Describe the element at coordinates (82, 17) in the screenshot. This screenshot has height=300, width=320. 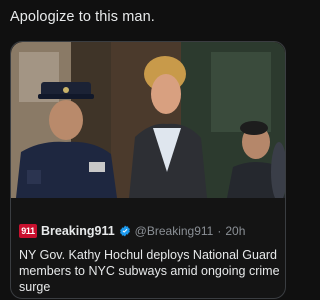
I see `post-text: Apologize to this man.` at that location.